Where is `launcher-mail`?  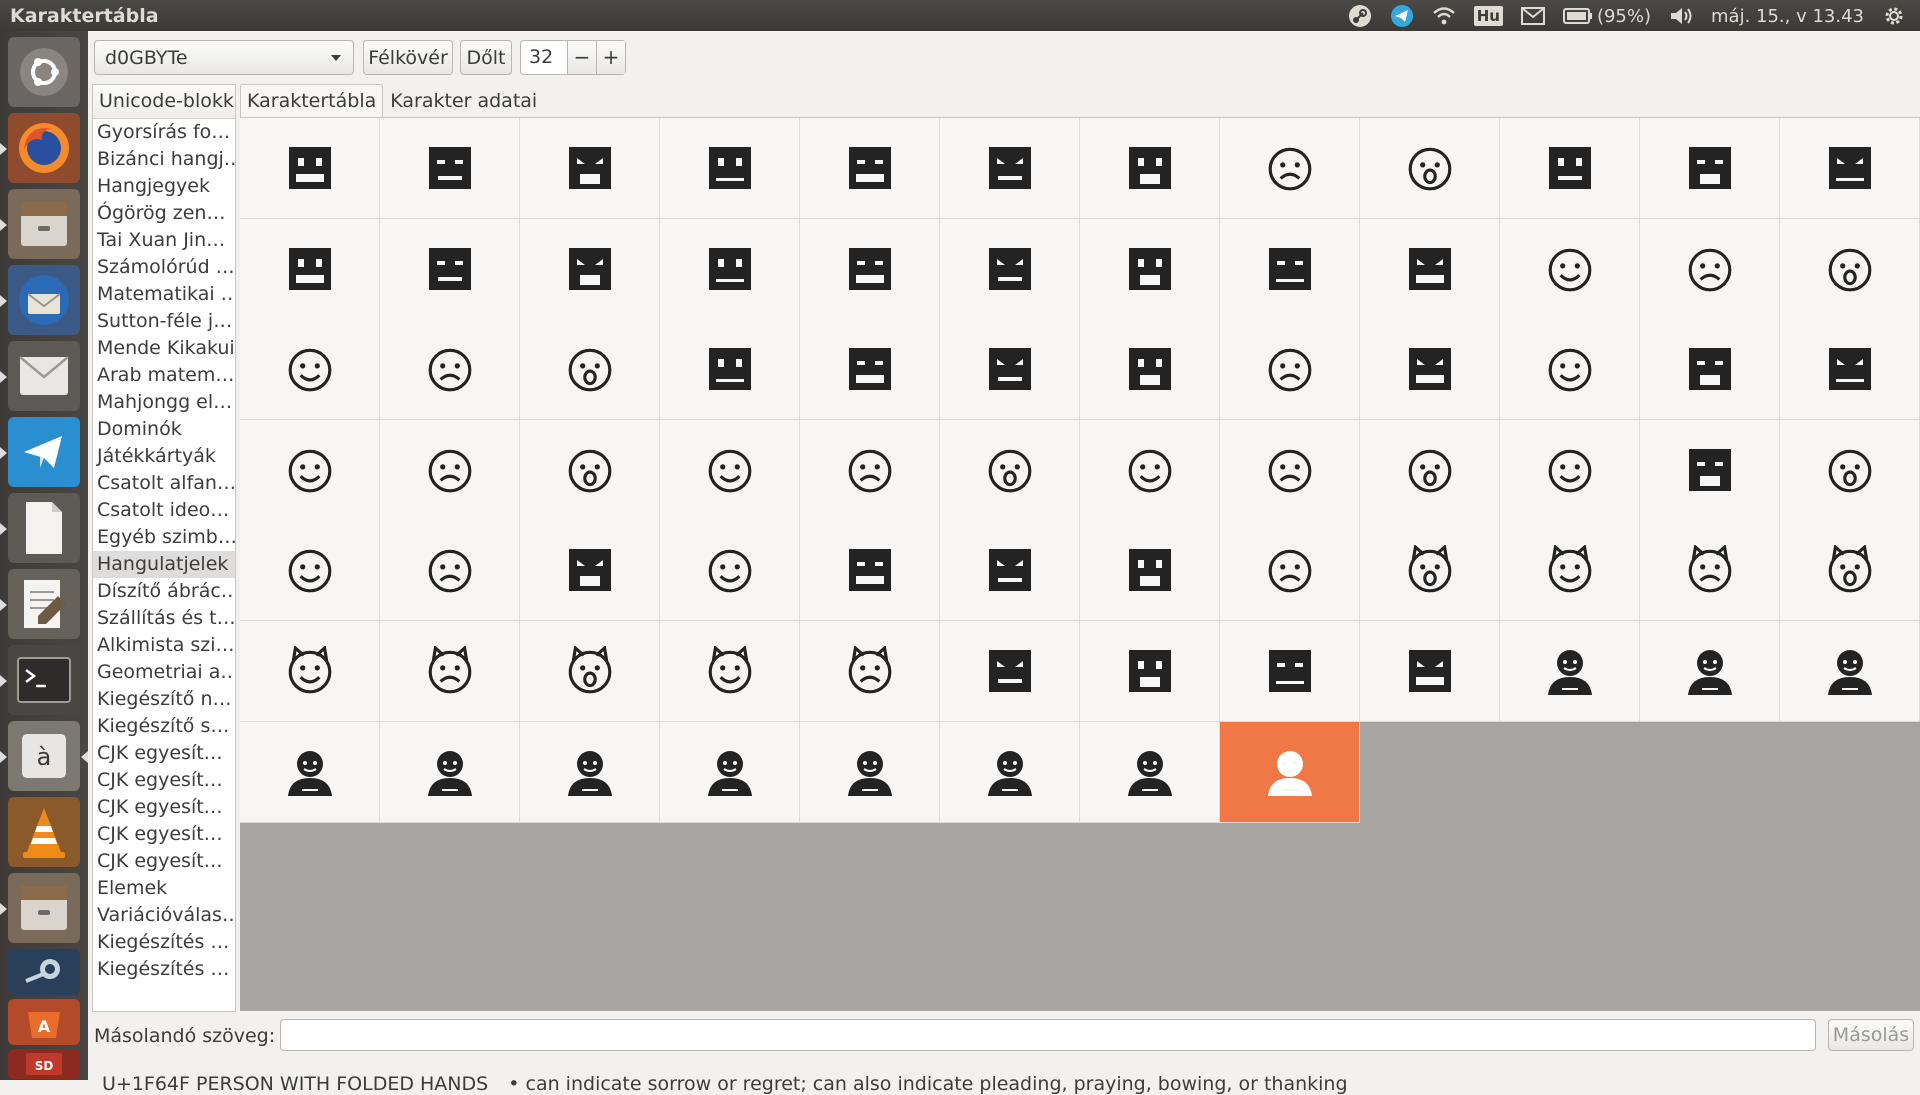 launcher-mail is located at coordinates (44, 376).